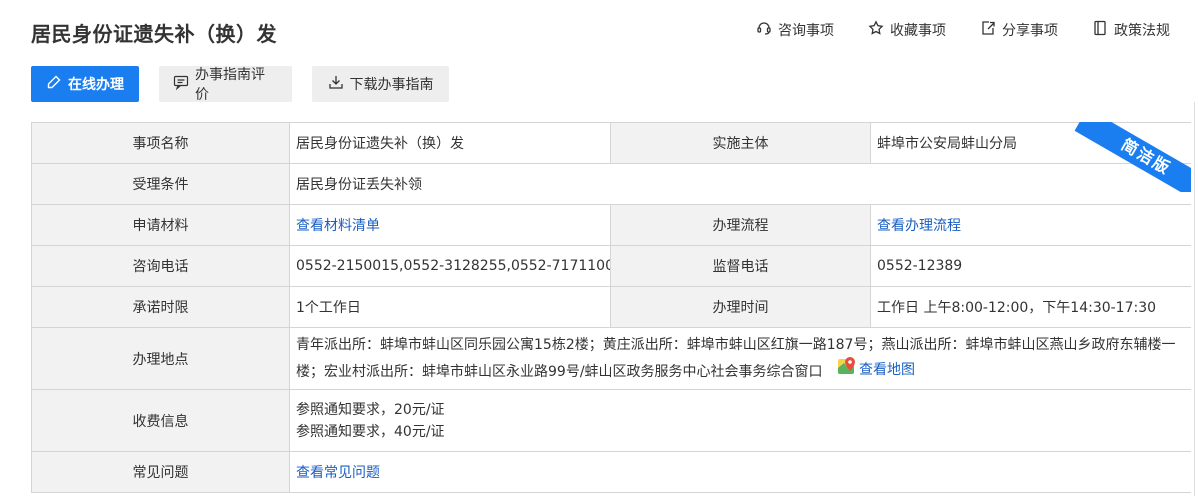 This screenshot has width=1198, height=496. Describe the element at coordinates (160, 420) in the screenshot. I see `fee-label: 收费信息` at that location.